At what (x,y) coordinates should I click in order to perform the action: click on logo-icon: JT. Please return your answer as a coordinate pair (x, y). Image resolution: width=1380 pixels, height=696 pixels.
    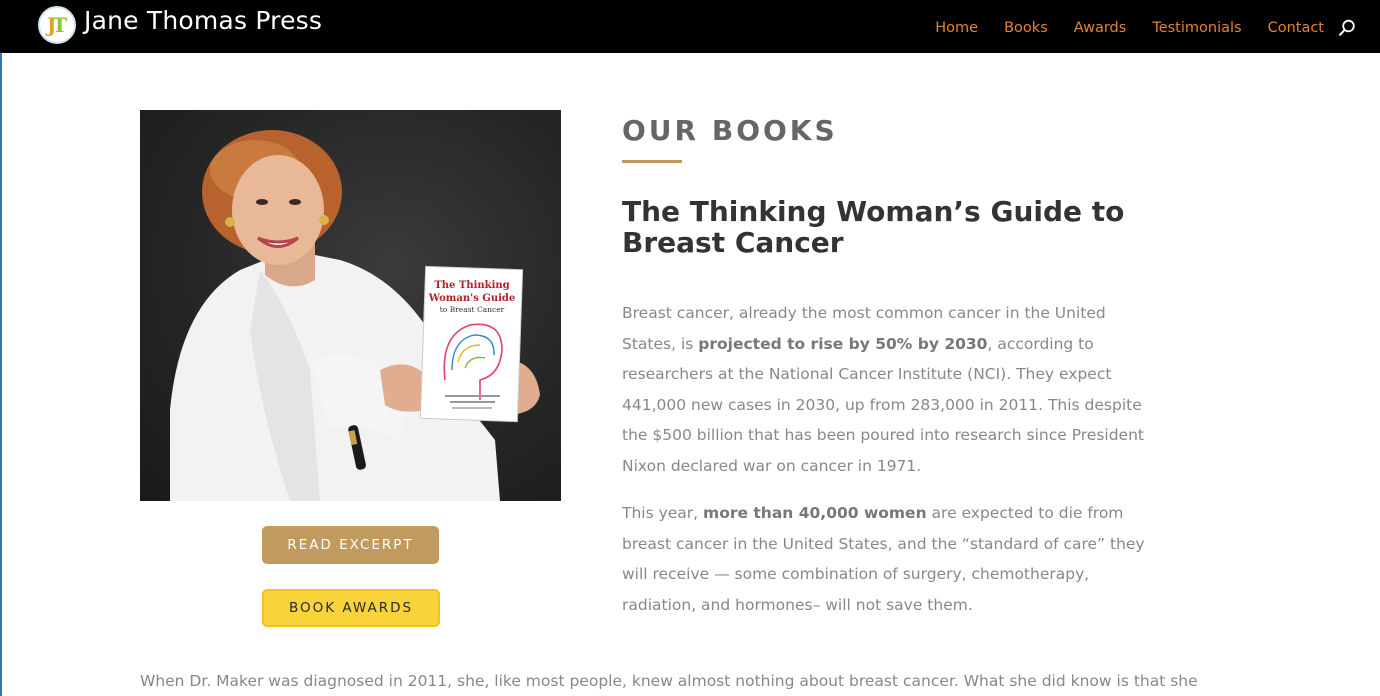
    Looking at the image, I should click on (57, 25).